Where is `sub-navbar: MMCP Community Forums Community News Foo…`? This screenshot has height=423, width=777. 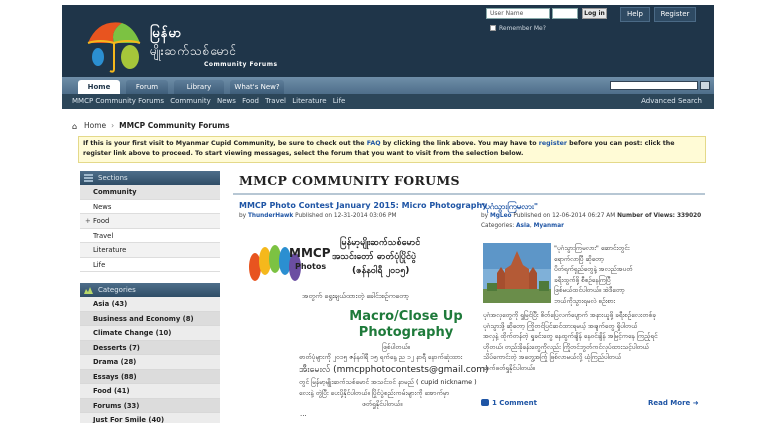 sub-navbar: MMCP Community Forums Community News Foo… is located at coordinates (388, 101).